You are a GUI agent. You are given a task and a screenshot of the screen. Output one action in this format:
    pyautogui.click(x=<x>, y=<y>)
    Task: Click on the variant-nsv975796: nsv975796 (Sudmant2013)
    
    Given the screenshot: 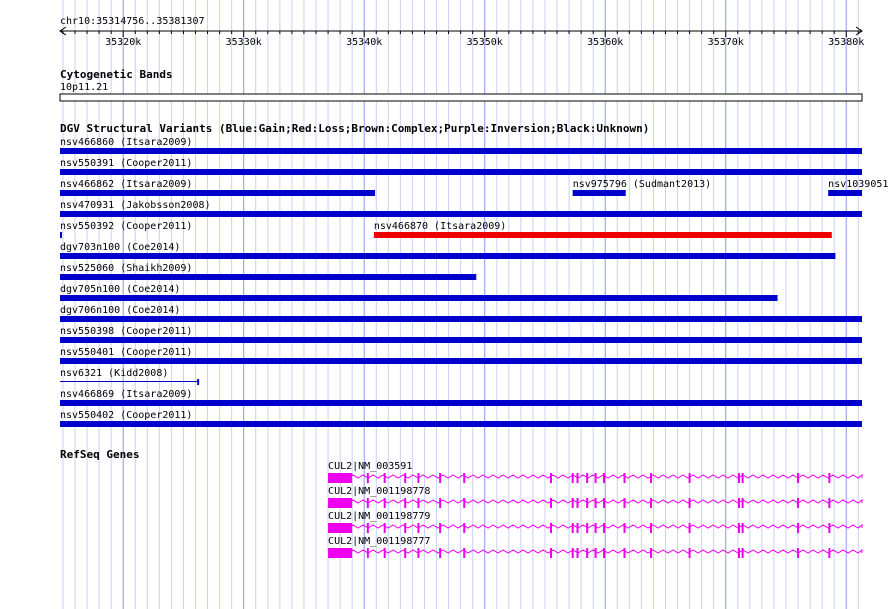 What is the action you would take?
    pyautogui.click(x=641, y=187)
    